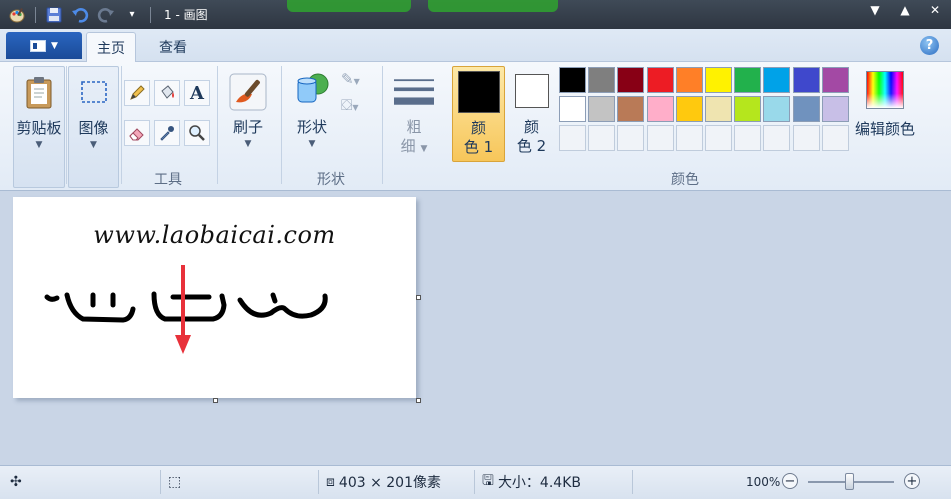 This screenshot has height=499, width=951. What do you see at coordinates (358, 106) in the screenshot?
I see `fill-dropdown-icon: ⛋▼` at bounding box center [358, 106].